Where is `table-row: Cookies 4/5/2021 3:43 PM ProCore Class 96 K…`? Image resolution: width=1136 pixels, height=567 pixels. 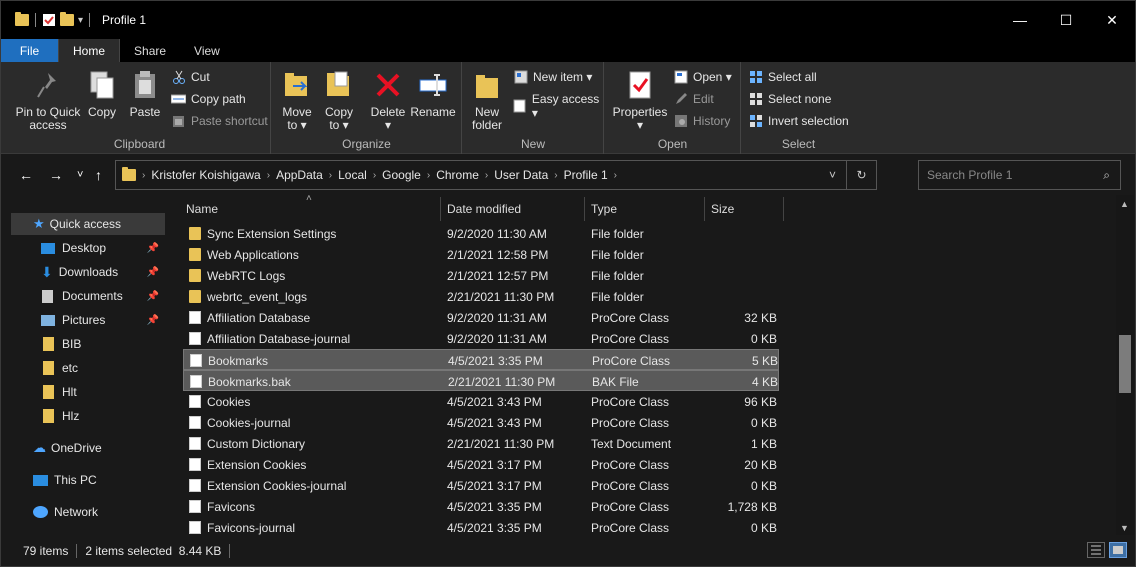 table-row: Cookies 4/5/2021 3:43 PM ProCore Class 96 K… is located at coordinates (481, 401).